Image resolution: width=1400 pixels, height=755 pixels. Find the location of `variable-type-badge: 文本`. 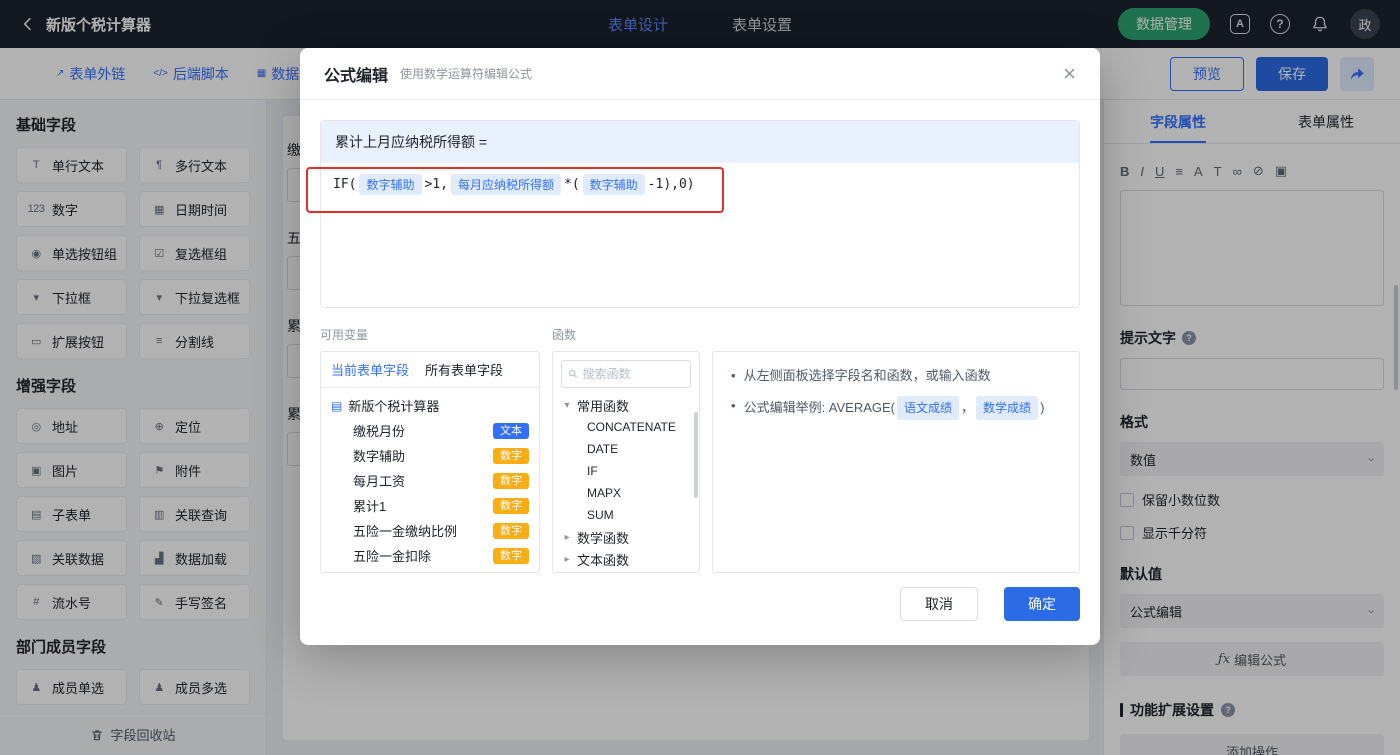

variable-type-badge: 文本 is located at coordinates (511, 430).